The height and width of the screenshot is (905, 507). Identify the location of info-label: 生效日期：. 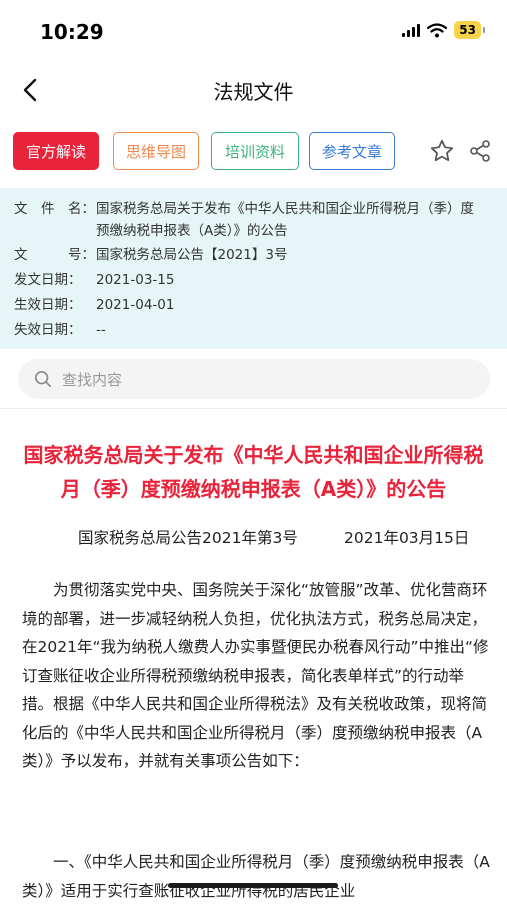
(48, 305).